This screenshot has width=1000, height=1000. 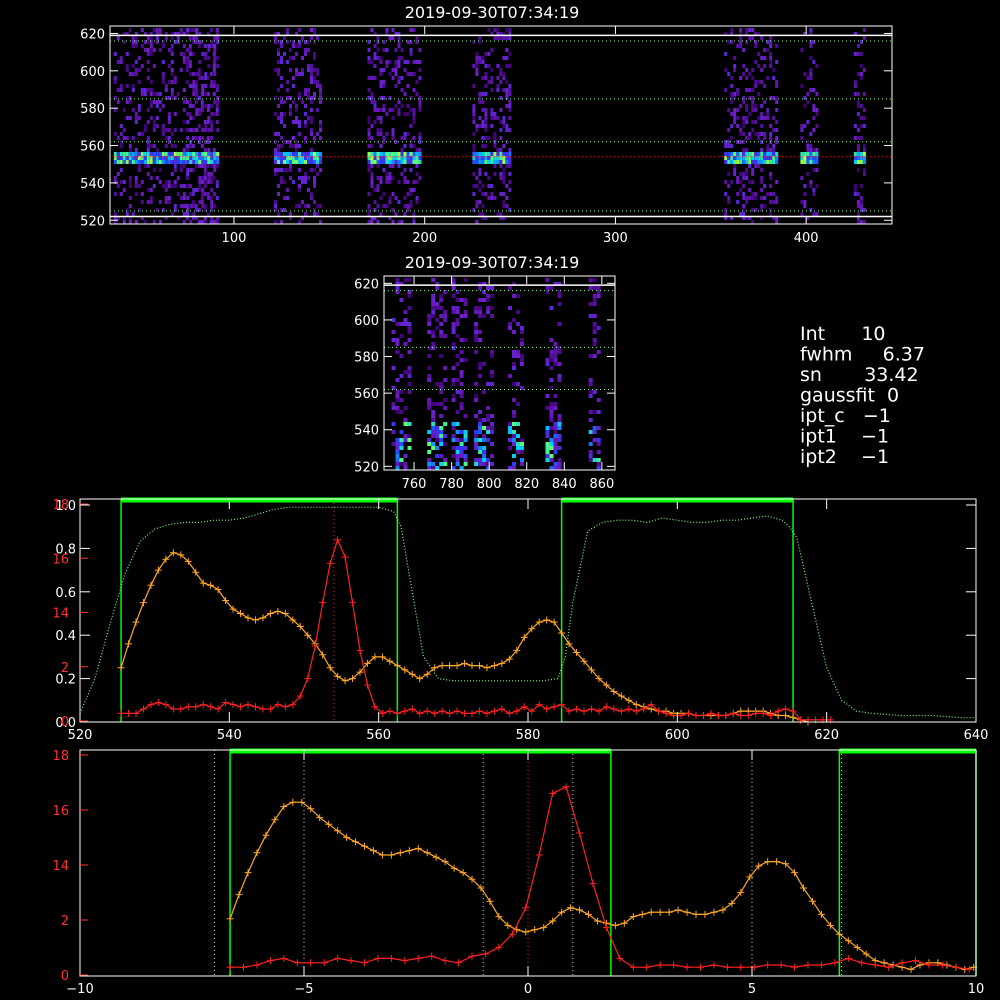 What do you see at coordinates (65, 976) in the screenshot?
I see `y-tick-label-red: 0` at bounding box center [65, 976].